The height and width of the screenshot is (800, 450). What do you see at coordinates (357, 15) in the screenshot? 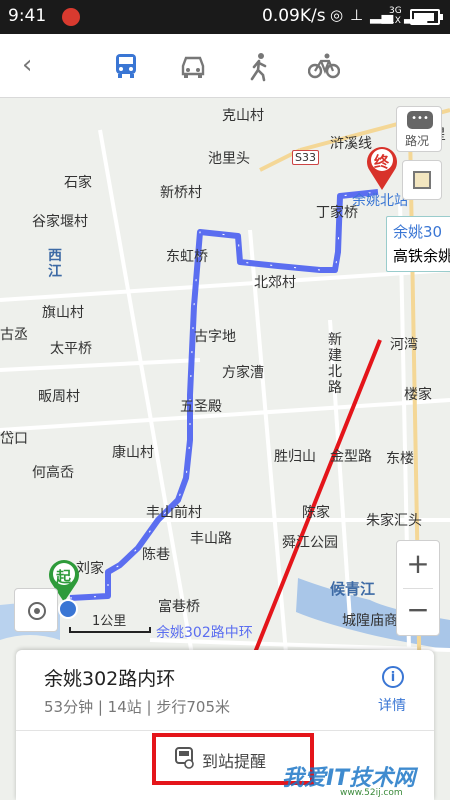
I see `alarm-icon: ⊥` at bounding box center [357, 15].